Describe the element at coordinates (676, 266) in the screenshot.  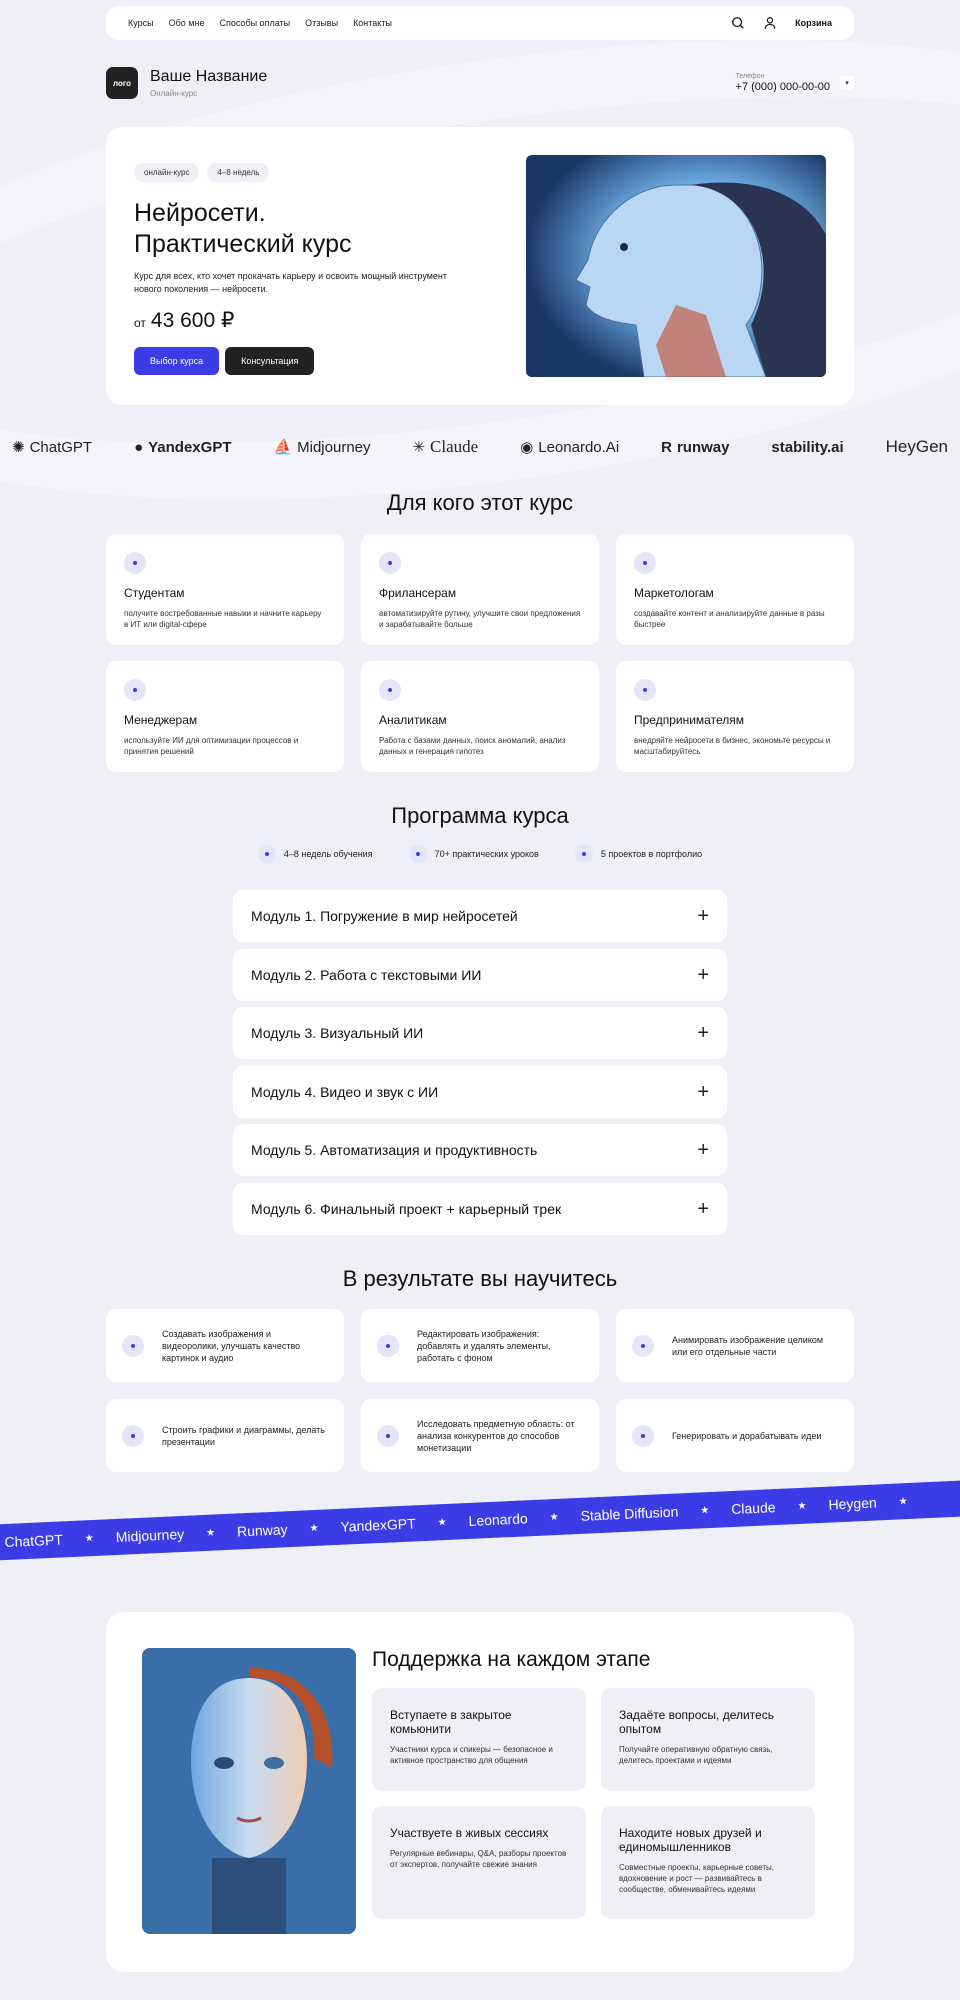
I see `hero-image-robot-woman` at that location.